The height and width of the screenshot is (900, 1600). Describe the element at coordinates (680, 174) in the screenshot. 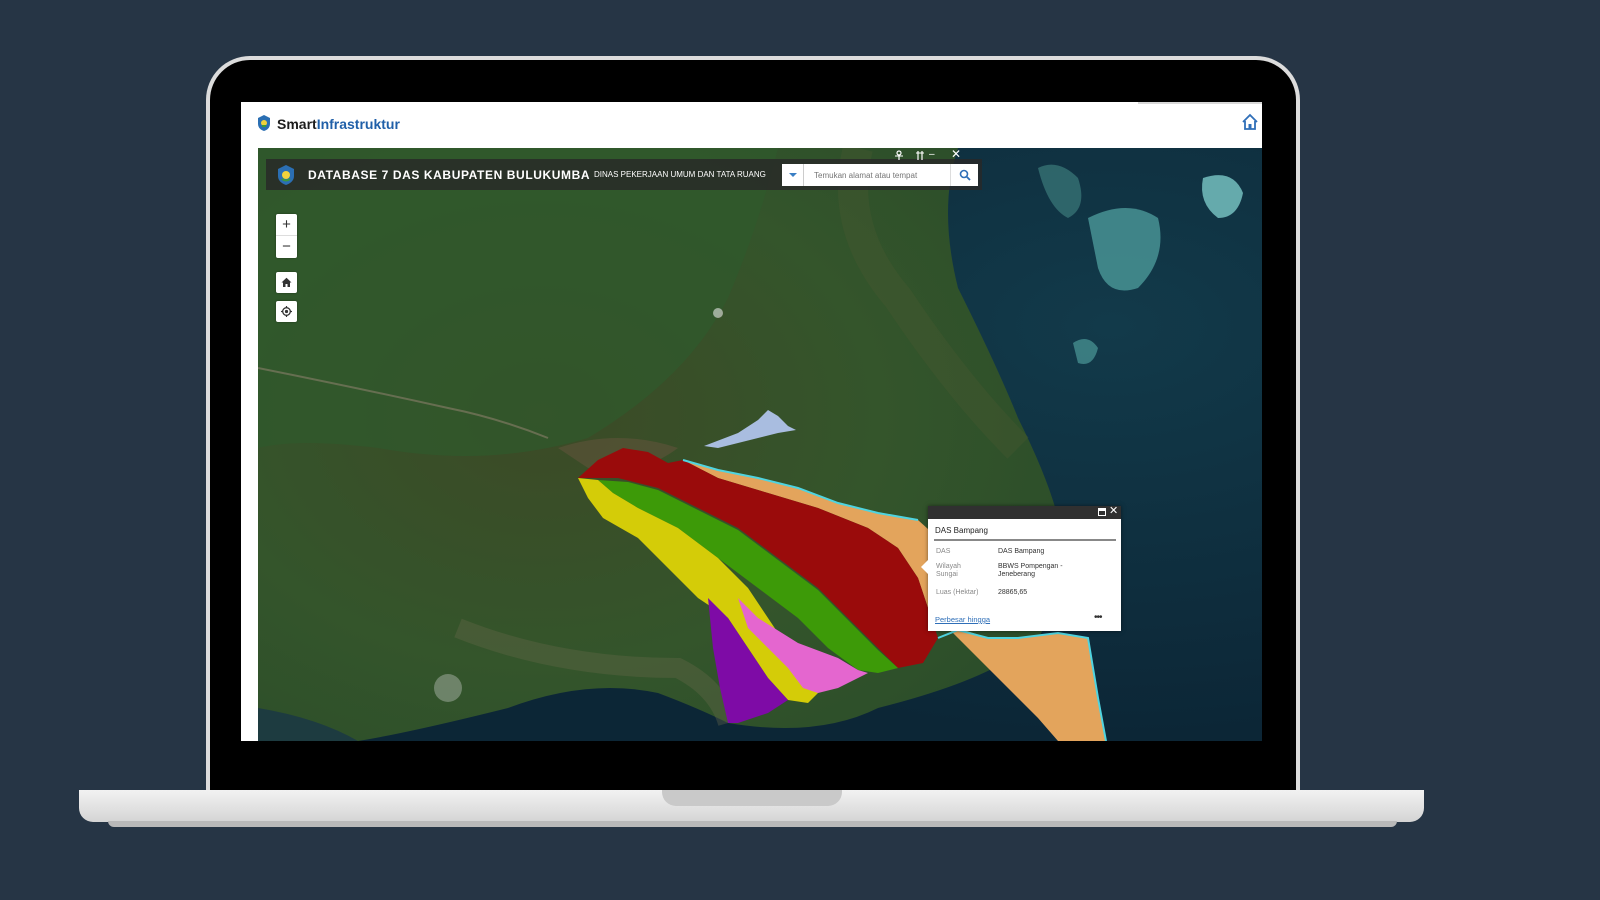

I see `map-subtitle: DINAS PEKERJAAN UMUM DAN TATA RUANG` at that location.